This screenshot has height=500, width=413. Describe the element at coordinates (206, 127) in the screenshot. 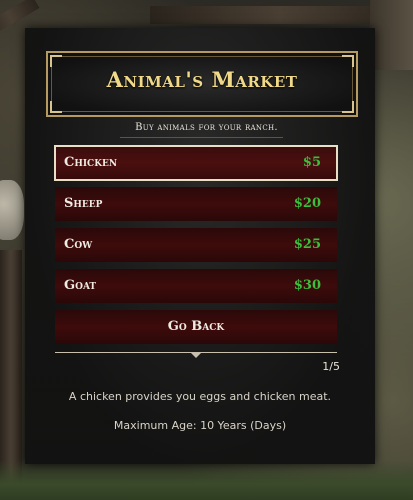

I see `menu-subtitle: Buy animals for your ranch.` at that location.